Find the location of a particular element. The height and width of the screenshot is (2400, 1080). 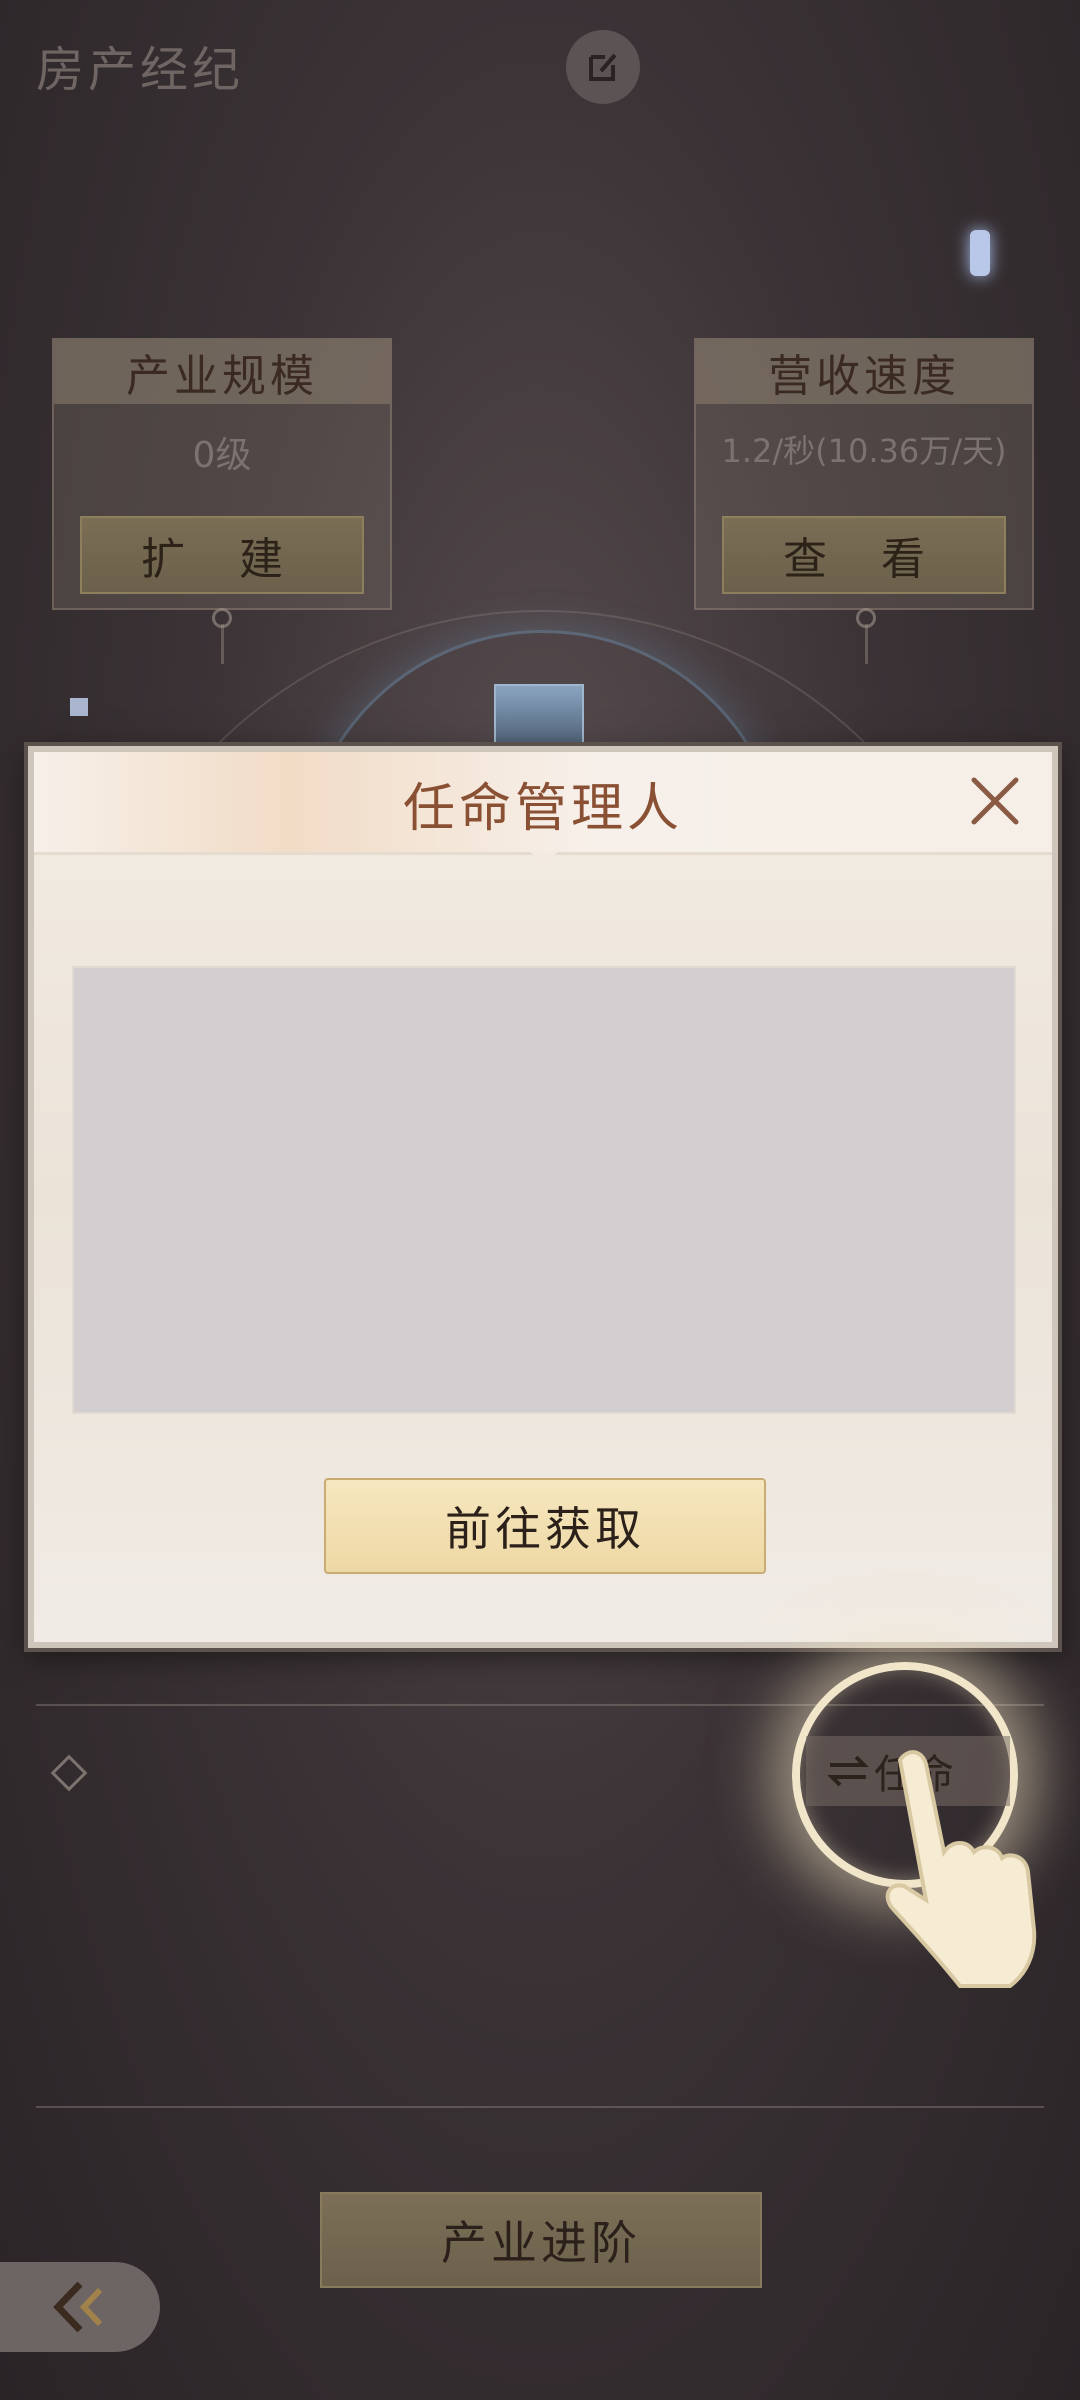

industry-scale-card: 产业规模 0级 扩 建 is located at coordinates (222, 474).